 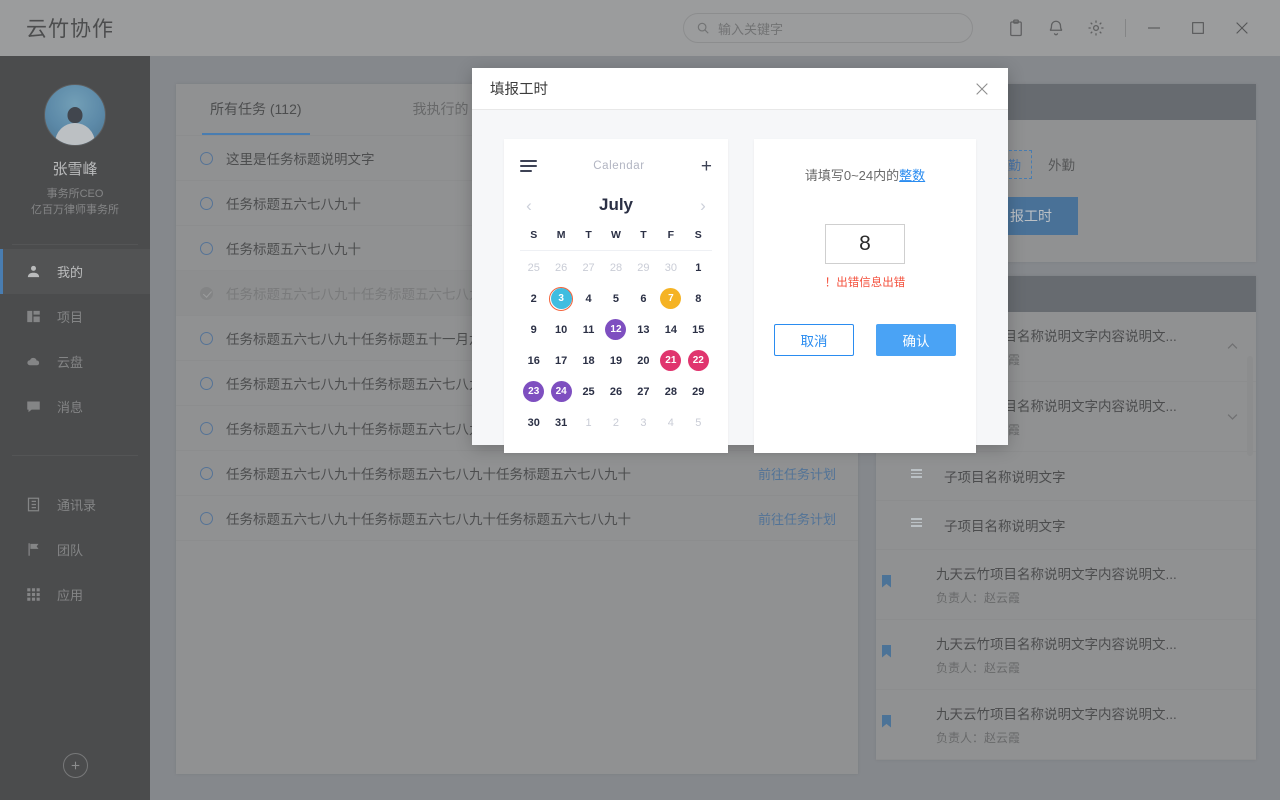 I want to click on calendar-day: 18, so click(x=588, y=360).